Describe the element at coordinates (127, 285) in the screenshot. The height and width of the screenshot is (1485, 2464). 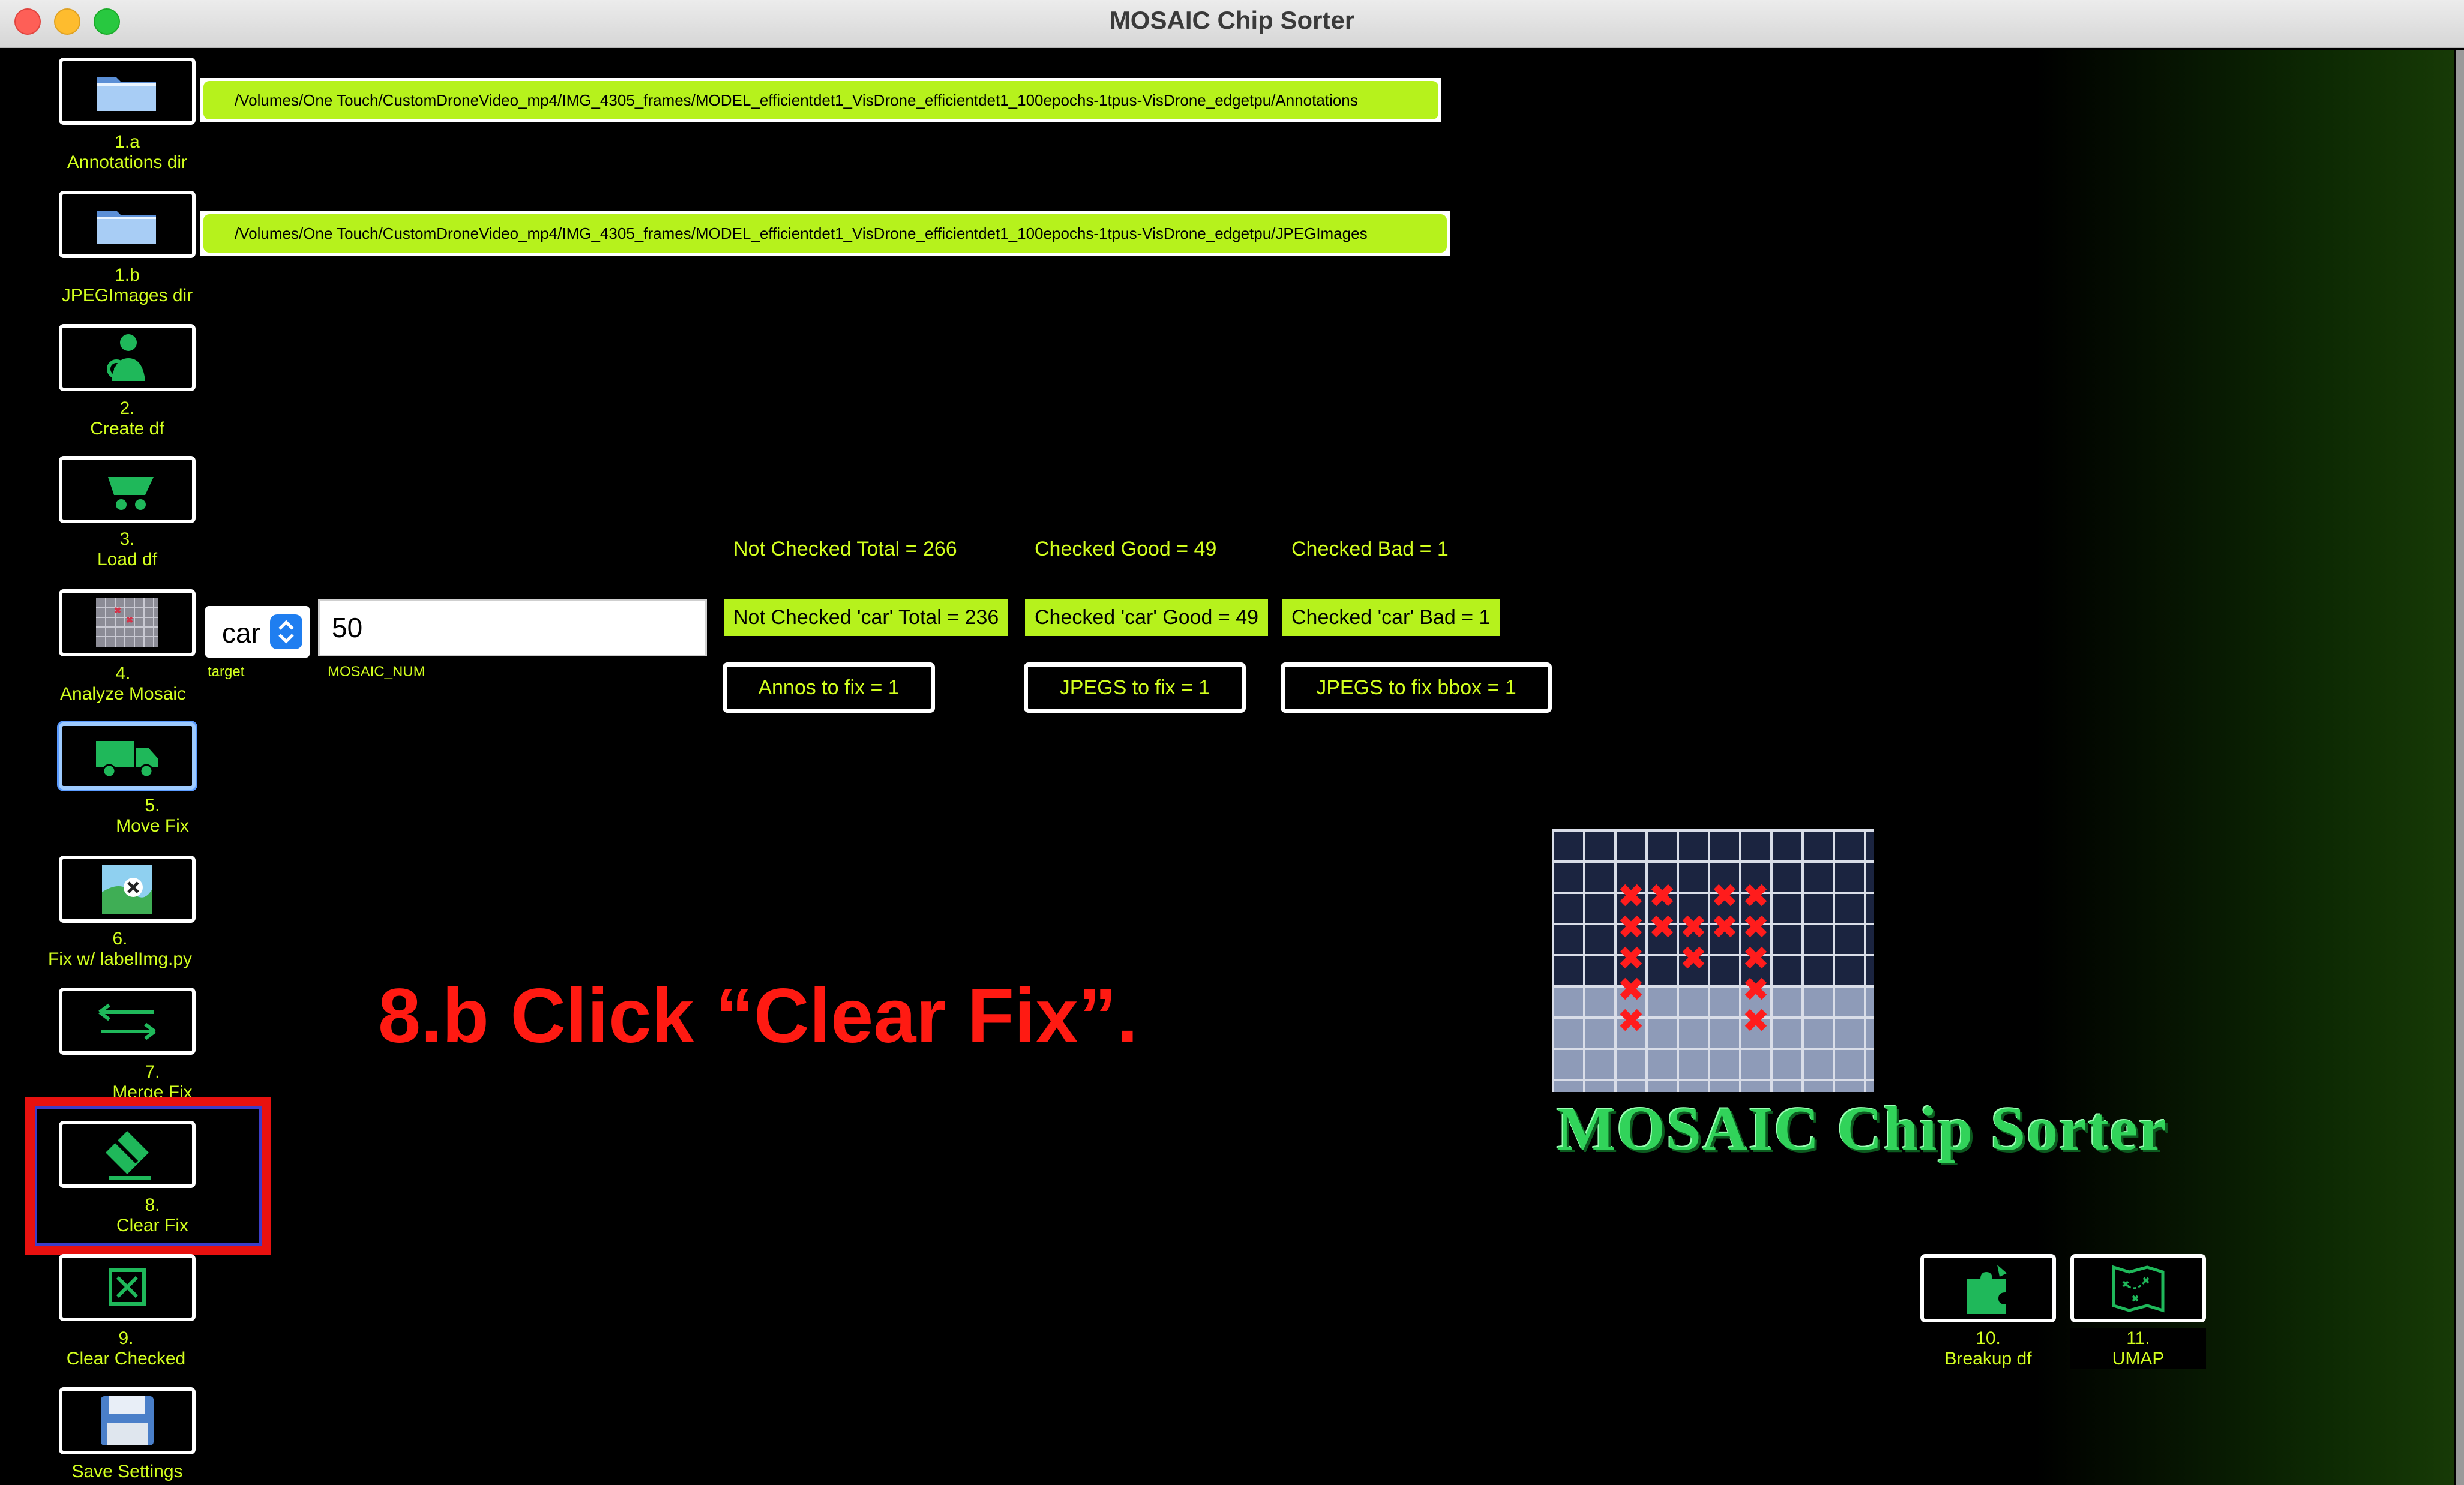
I see `tool-label-jpegimages-dir: 1.b JPEGImages dir` at that location.